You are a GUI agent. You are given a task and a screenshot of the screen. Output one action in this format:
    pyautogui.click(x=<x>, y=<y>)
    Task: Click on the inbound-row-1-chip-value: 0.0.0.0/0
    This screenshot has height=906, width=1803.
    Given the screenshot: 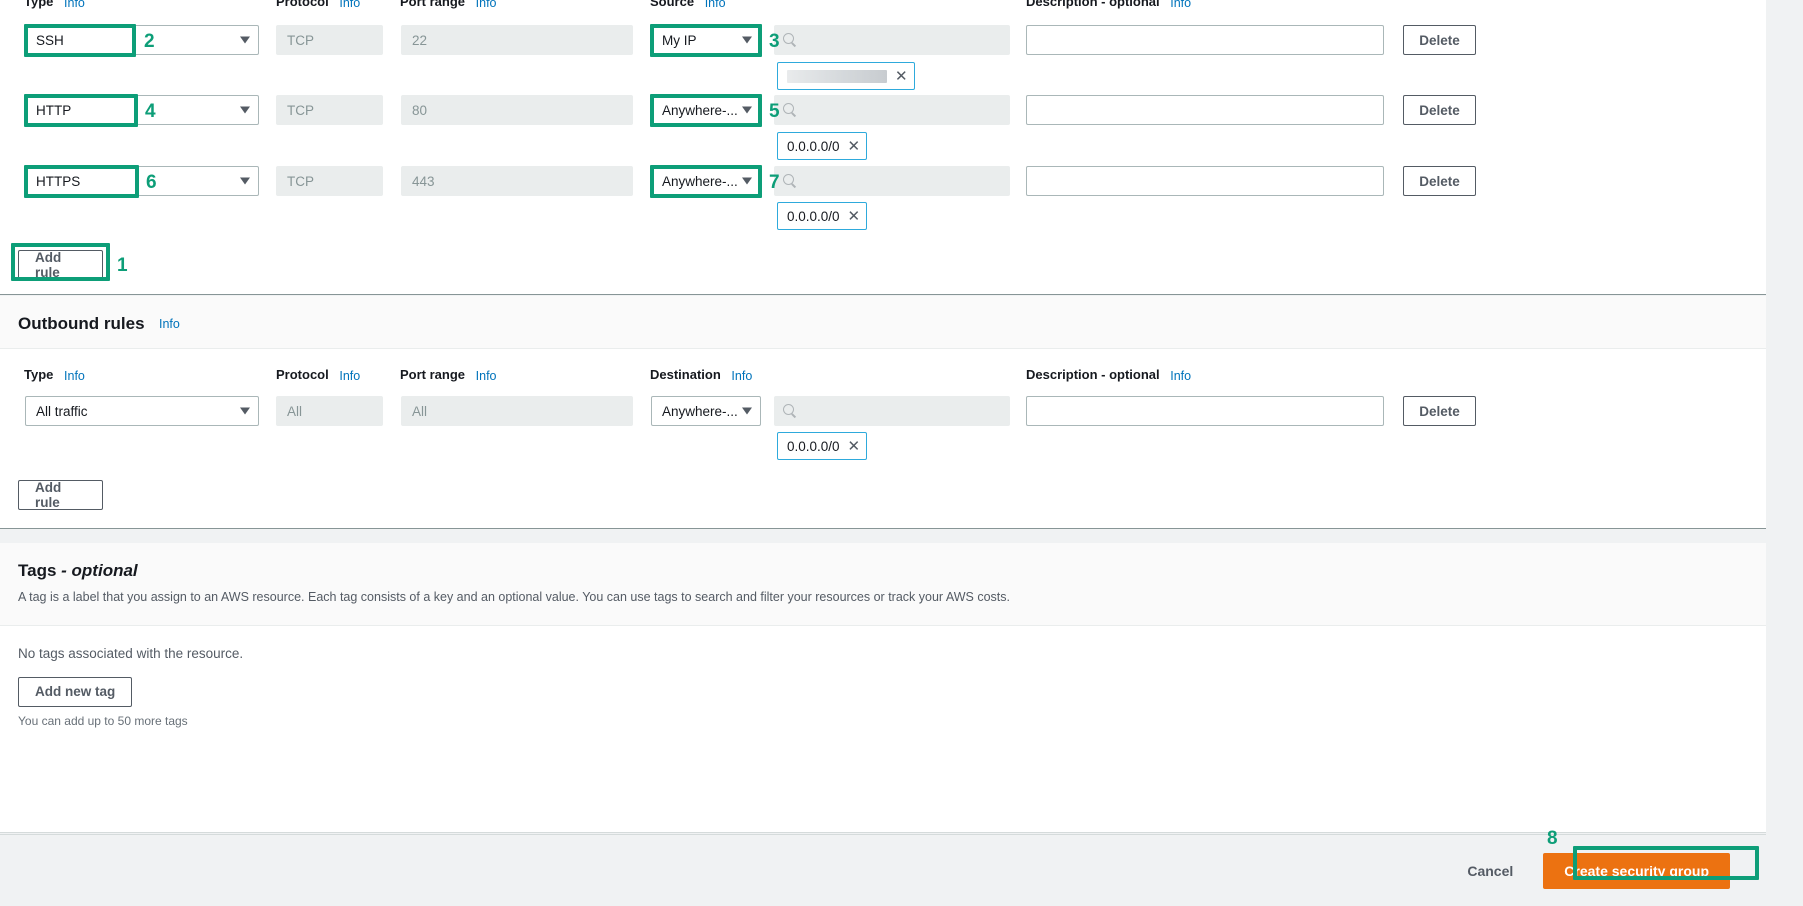 What is the action you would take?
    pyautogui.click(x=813, y=146)
    